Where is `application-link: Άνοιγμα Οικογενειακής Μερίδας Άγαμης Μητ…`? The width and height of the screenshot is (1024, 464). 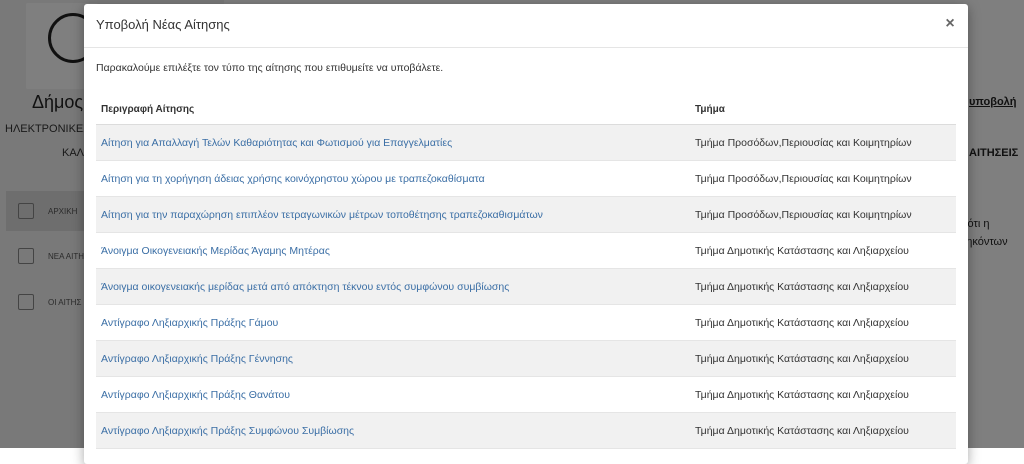
application-link: Άνοιγμα Οικογενειακής Μερίδας Άγαμης Μητ… is located at coordinates (395, 251).